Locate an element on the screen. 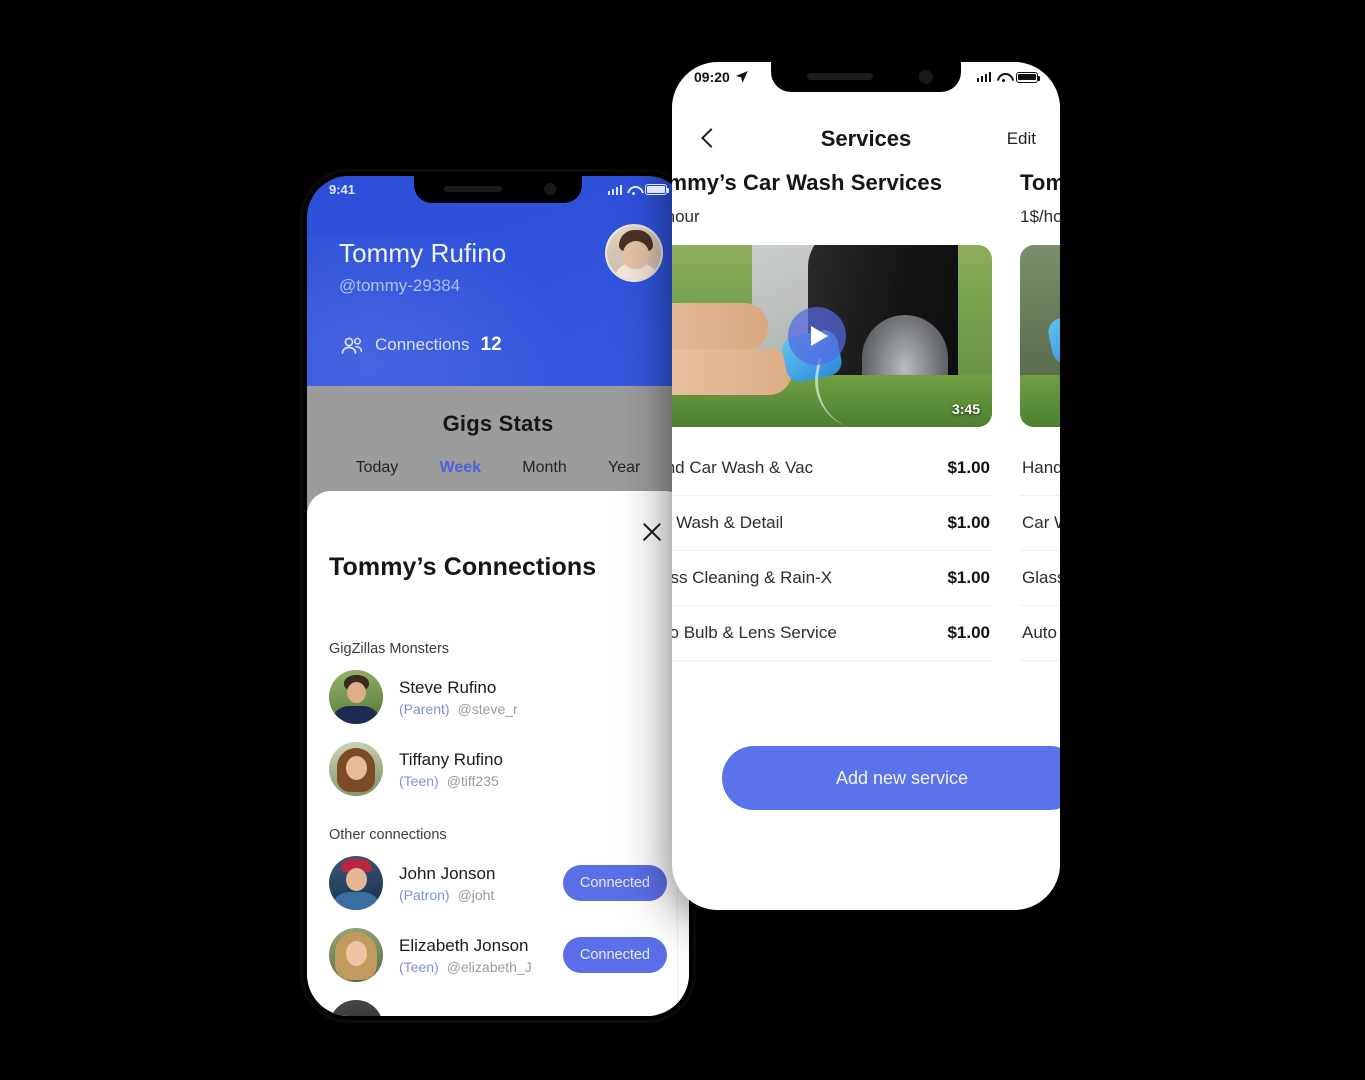 The height and width of the screenshot is (1080, 1365). section-heading-gigzillas: GigZillas Monsters is located at coordinates (389, 649).